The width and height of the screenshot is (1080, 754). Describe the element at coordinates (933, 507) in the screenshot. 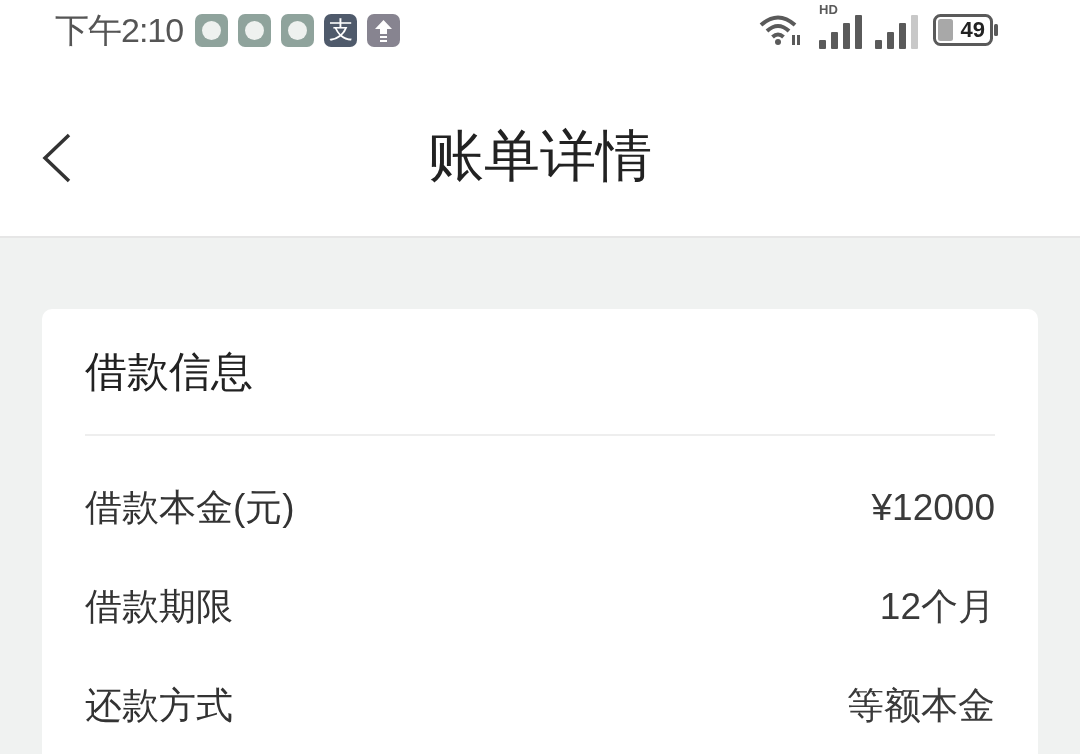

I see `field-value: ¥12000` at that location.